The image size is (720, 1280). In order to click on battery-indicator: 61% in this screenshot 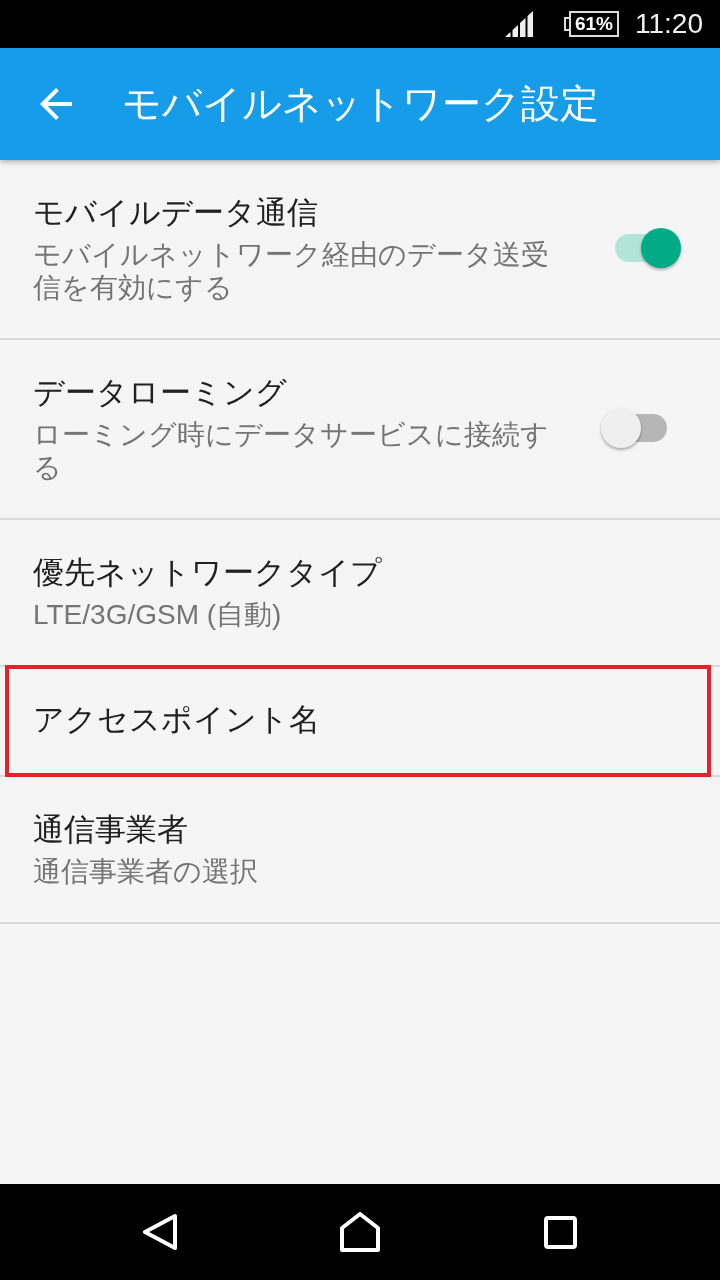, I will do `click(591, 24)`.